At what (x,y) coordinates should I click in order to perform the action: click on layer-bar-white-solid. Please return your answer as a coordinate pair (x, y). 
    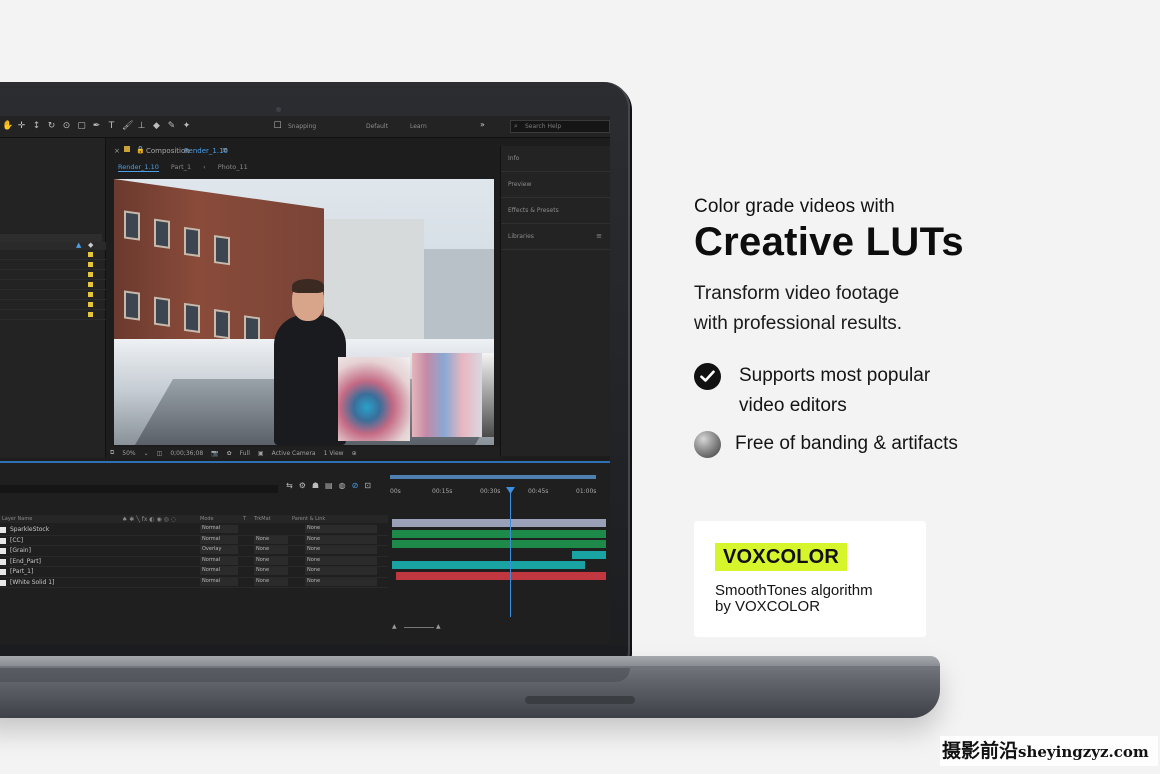
    Looking at the image, I should click on (501, 575).